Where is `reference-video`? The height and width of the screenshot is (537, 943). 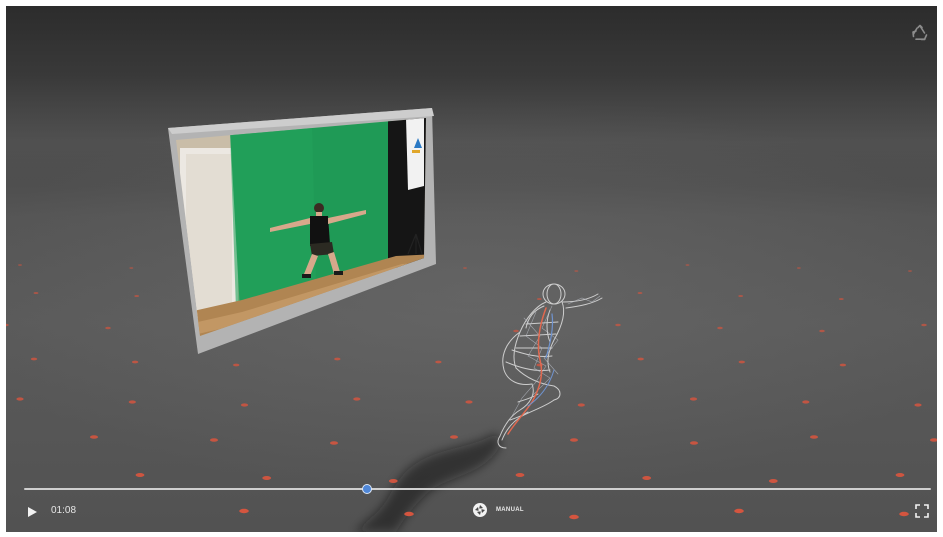 reference-video is located at coordinates (302, 231).